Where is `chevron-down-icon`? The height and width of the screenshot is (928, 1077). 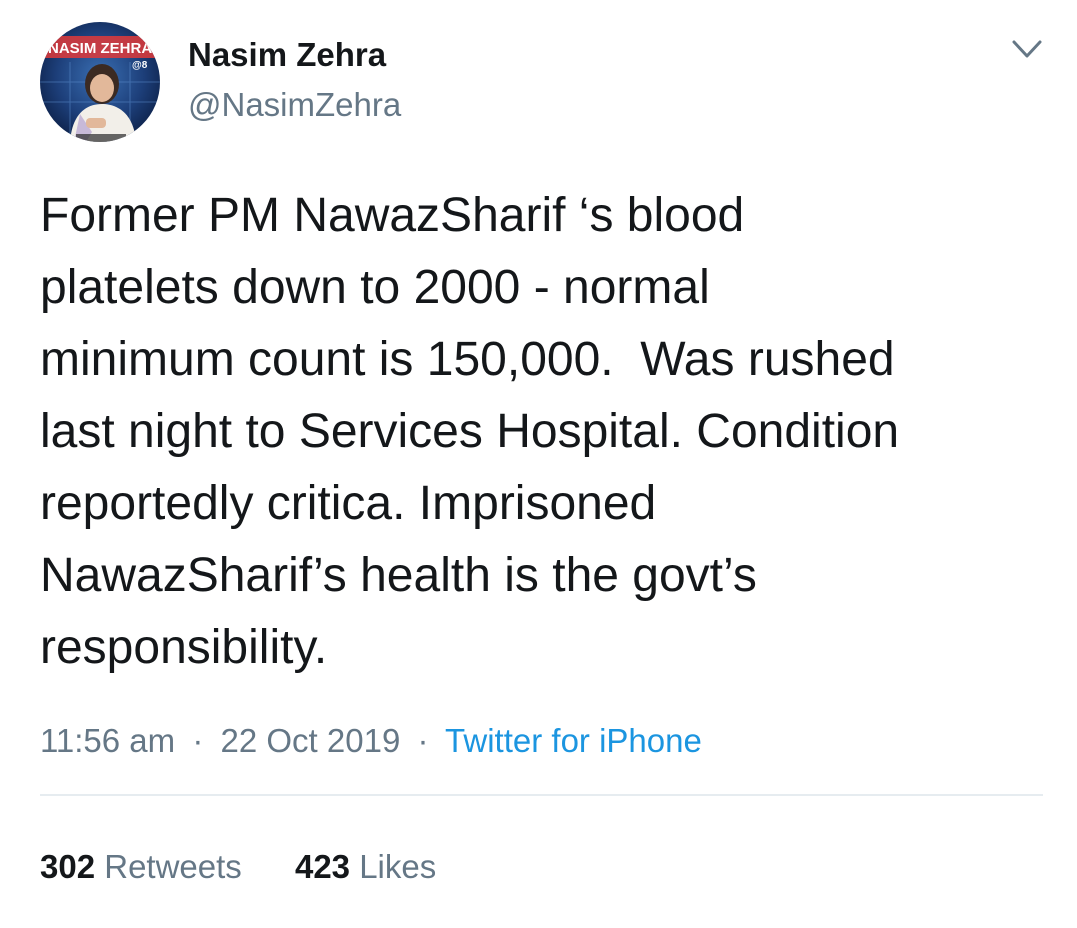 chevron-down-icon is located at coordinates (1027, 50).